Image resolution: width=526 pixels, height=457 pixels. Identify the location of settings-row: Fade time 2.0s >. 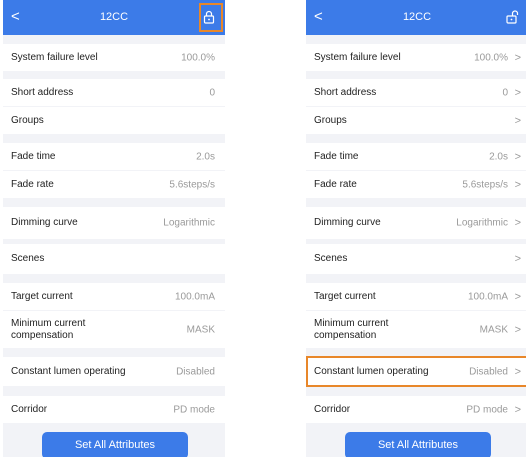
(416, 156).